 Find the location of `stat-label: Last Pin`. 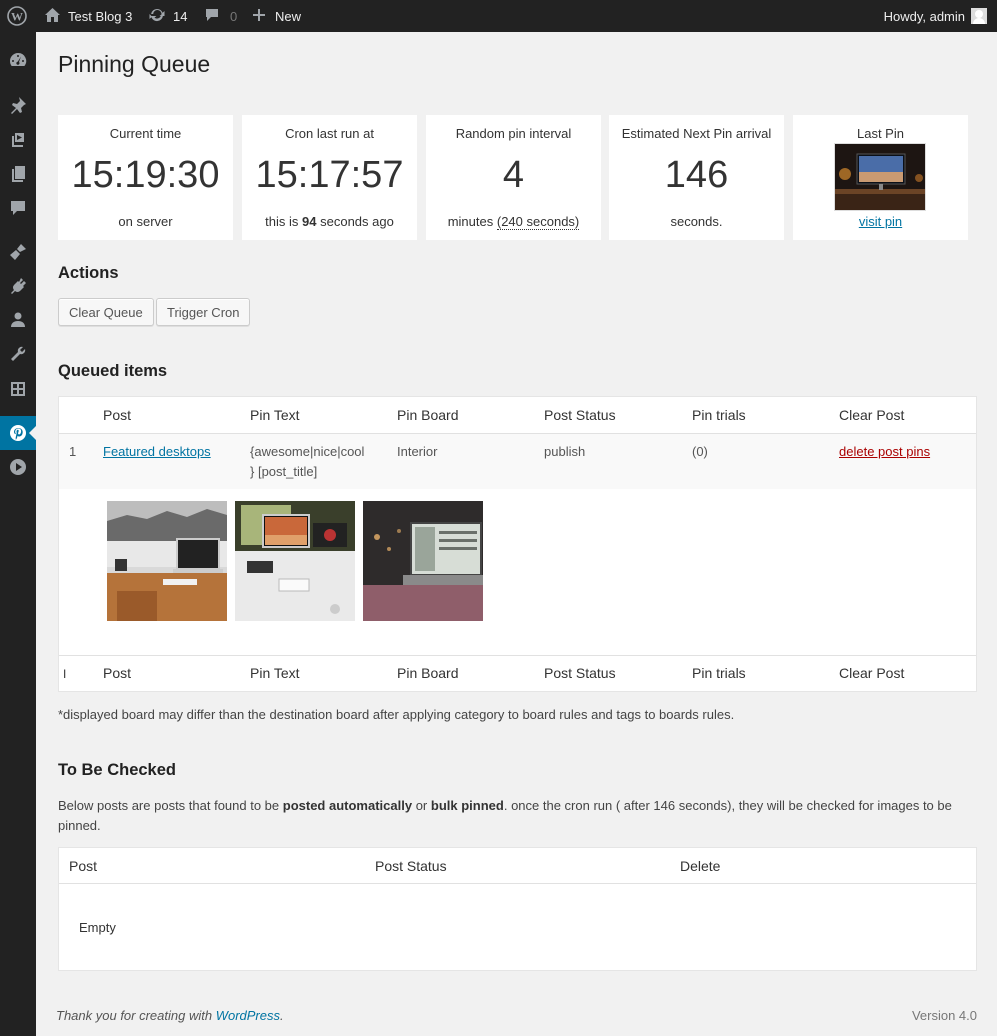

stat-label: Last Pin is located at coordinates (880, 133).